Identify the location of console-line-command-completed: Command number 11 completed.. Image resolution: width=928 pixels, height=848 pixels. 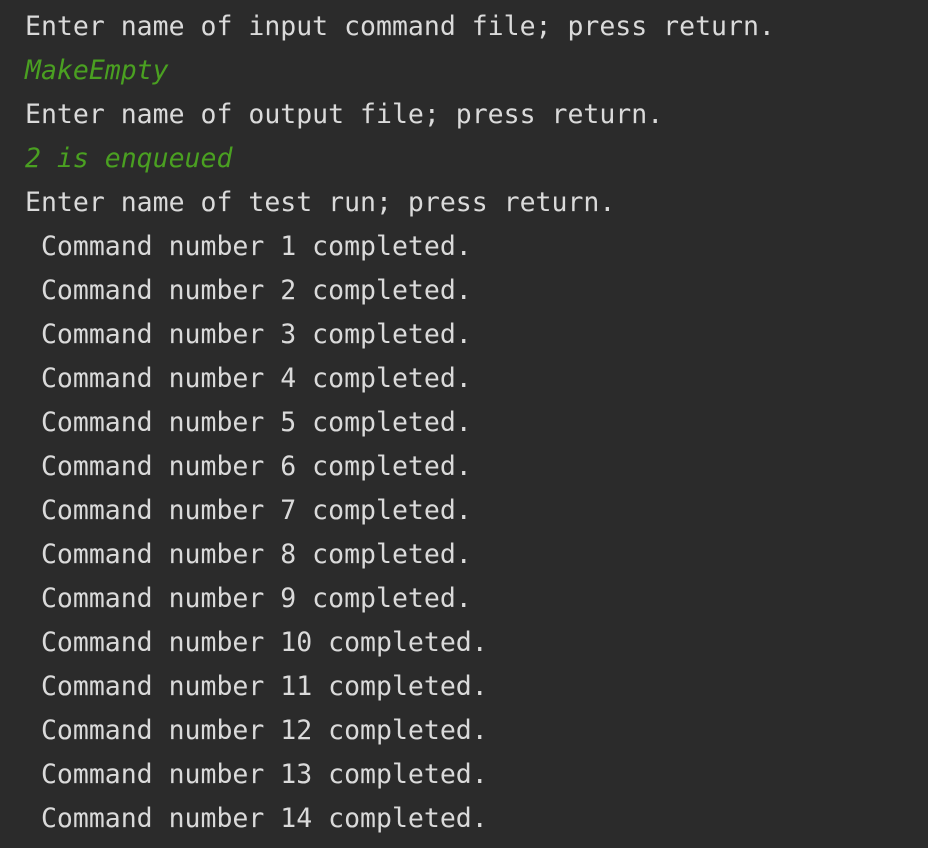
(256, 686).